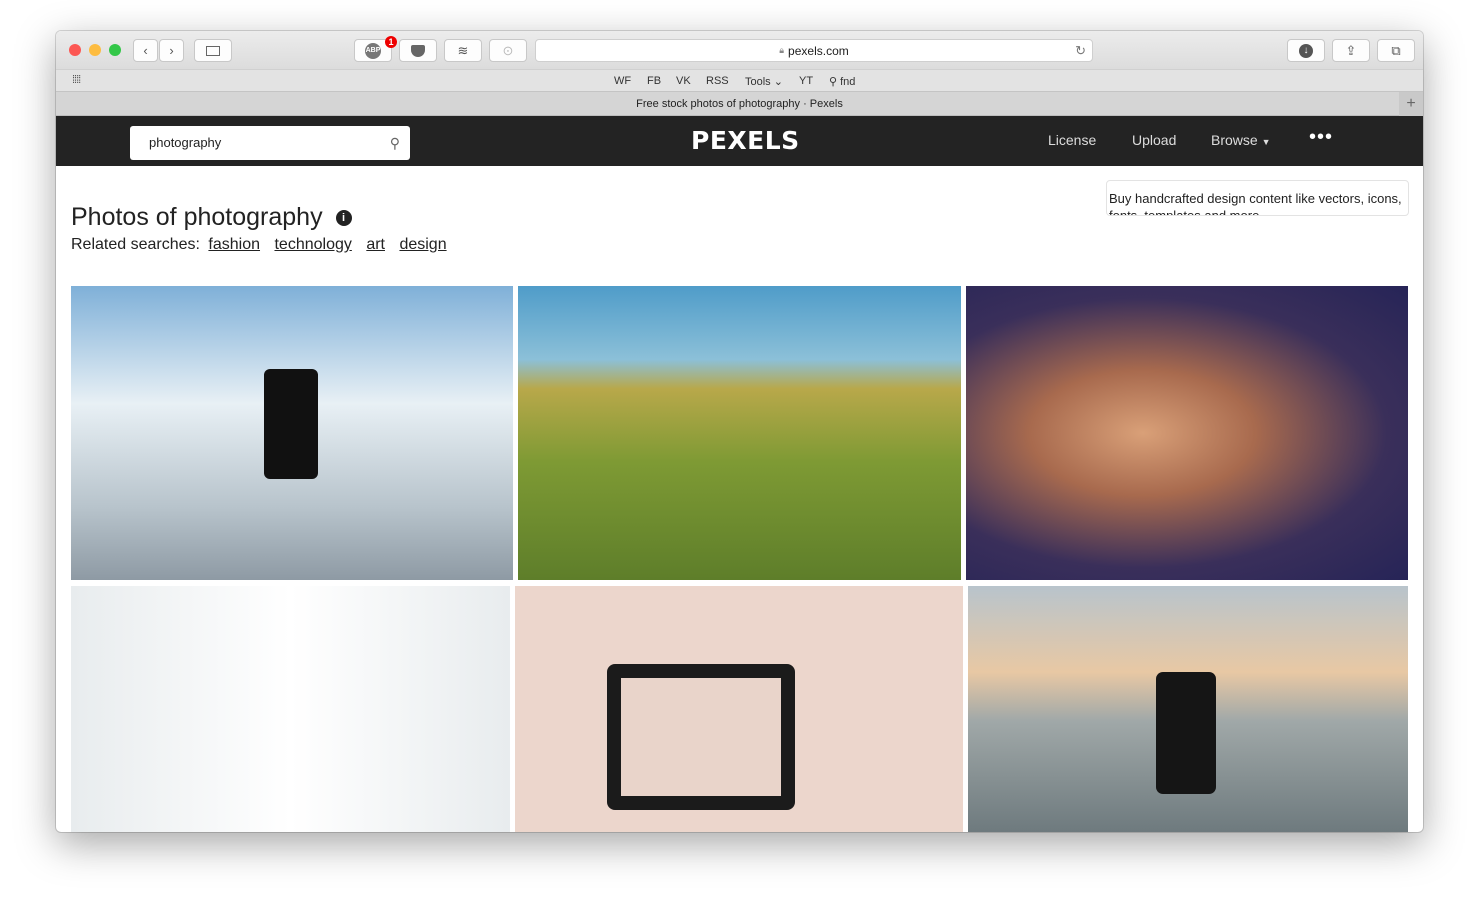 This screenshot has width=1479, height=912. I want to click on photo-phone-sunset, so click(1188, 709).